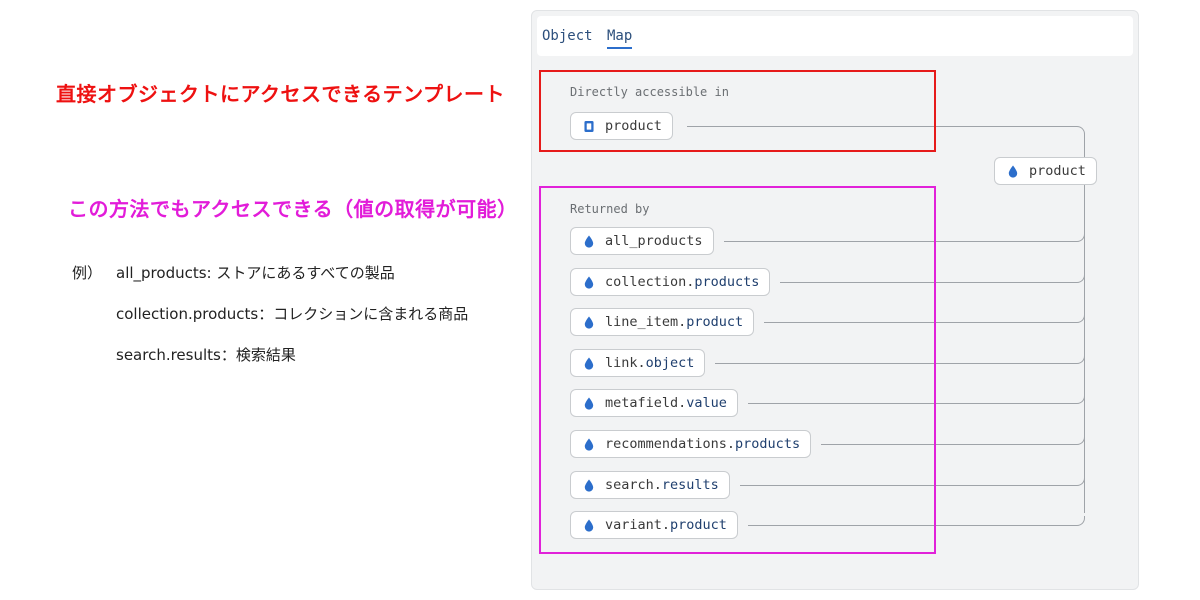  I want to click on chip-label: product, so click(1057, 171).